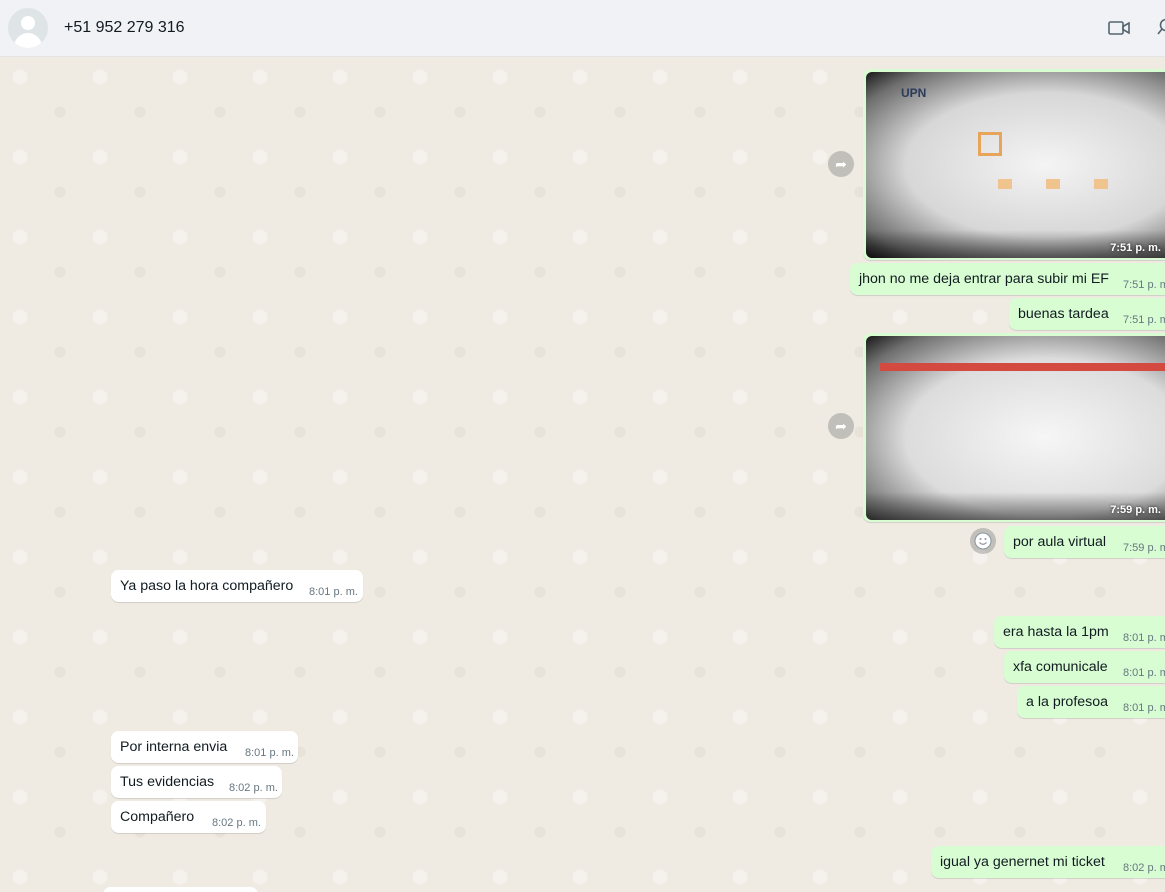 The height and width of the screenshot is (892, 1165). I want to click on message-bubble: igual ya genernet mi ticket 8:02 p. m., so click(1048, 862).